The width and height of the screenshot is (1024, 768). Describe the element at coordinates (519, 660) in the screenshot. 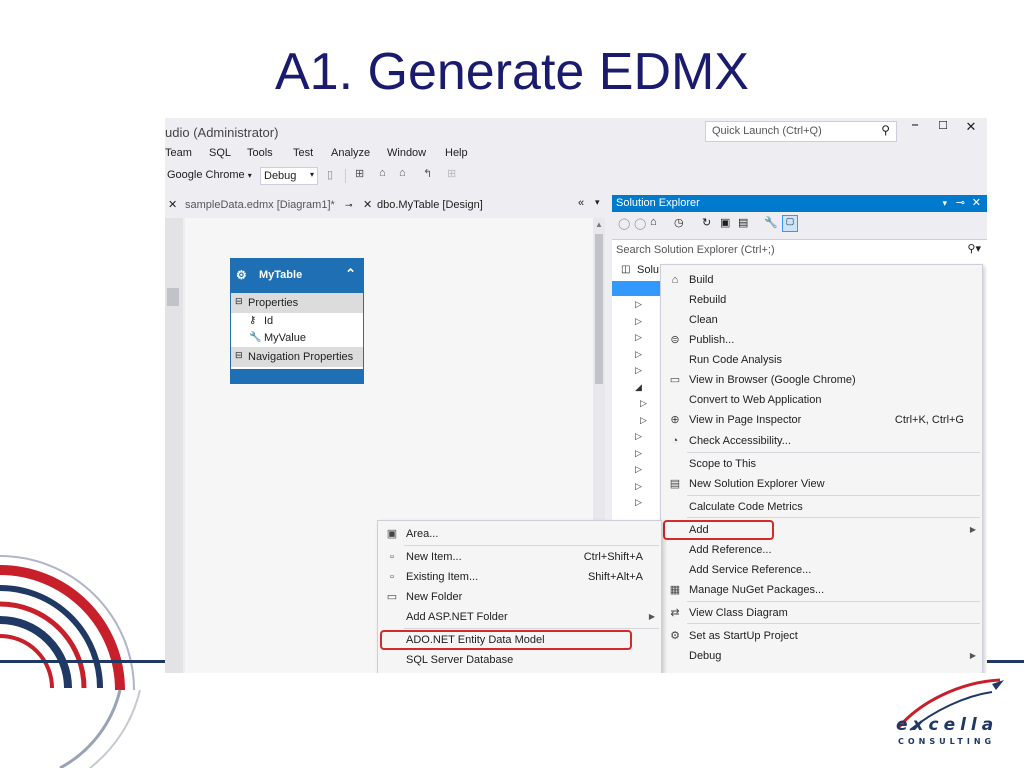

I see `menu-item-sql-server-database: SQL Server Database` at that location.